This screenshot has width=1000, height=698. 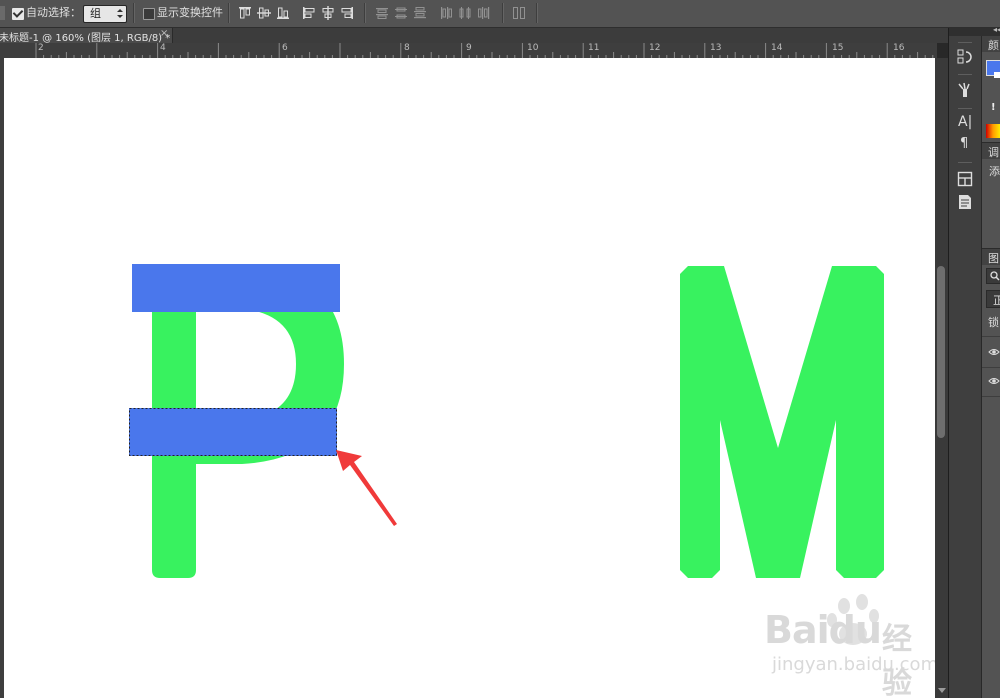 I want to click on blend-mode-dropdown: 正, so click(x=993, y=299).